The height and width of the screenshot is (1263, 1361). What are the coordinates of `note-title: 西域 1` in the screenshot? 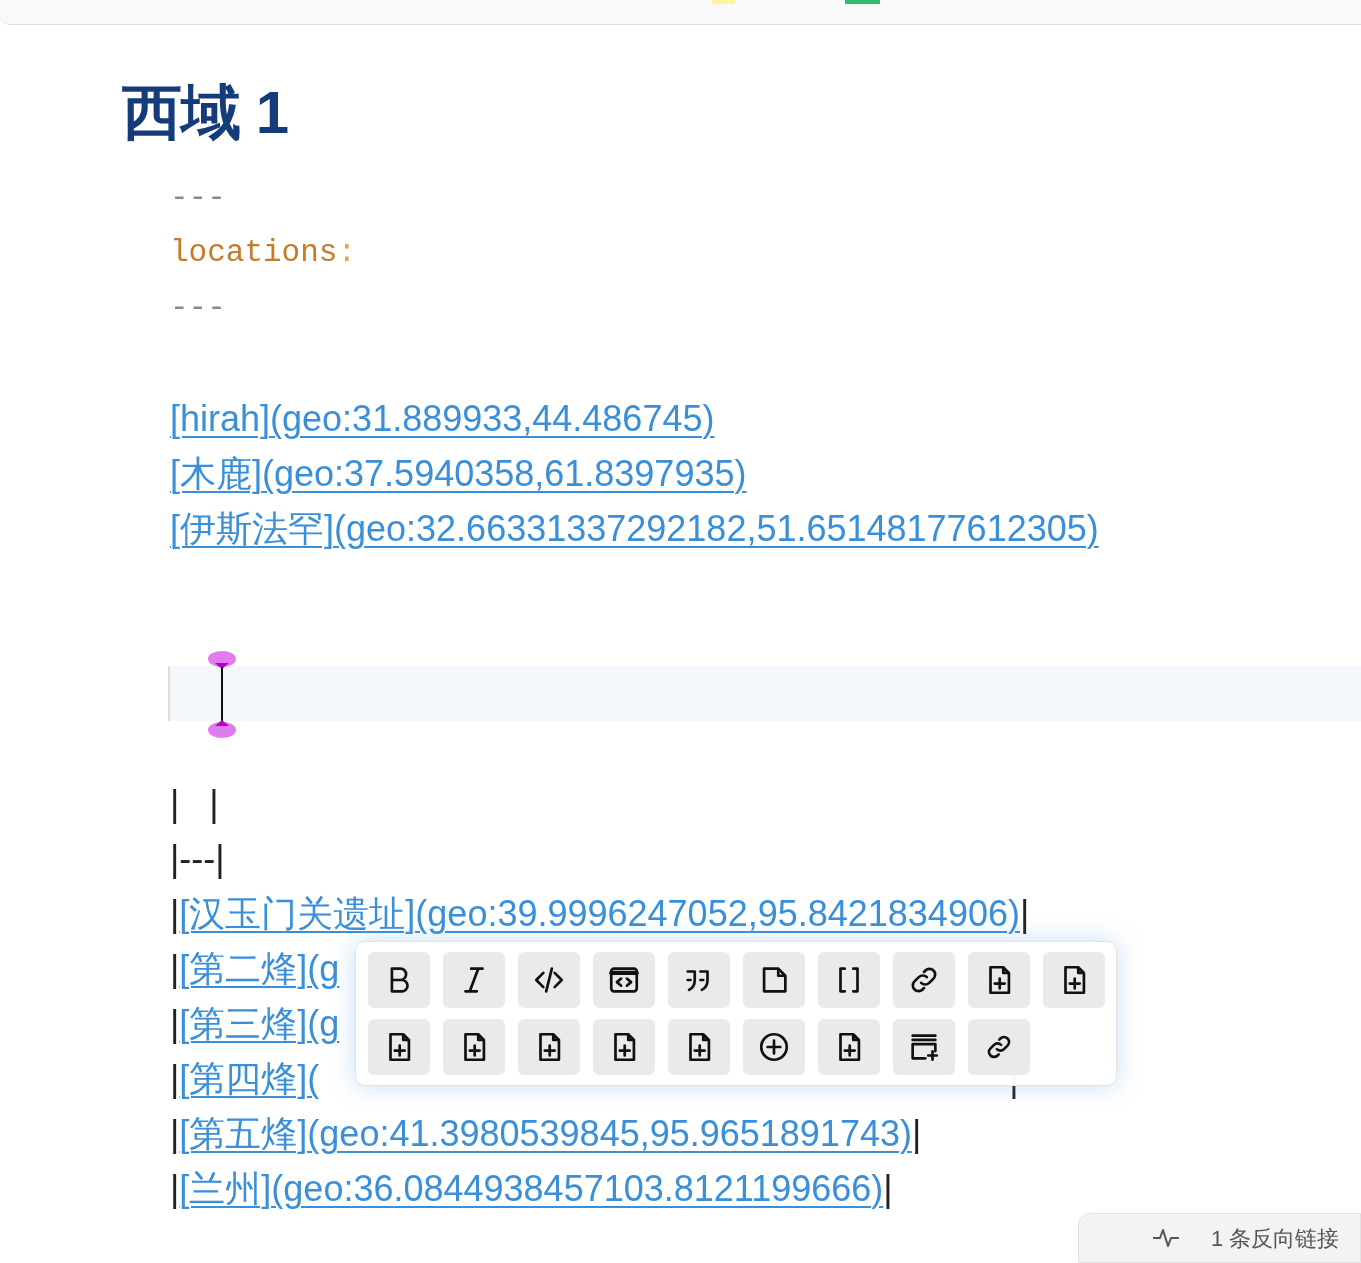 It's located at (205, 110).